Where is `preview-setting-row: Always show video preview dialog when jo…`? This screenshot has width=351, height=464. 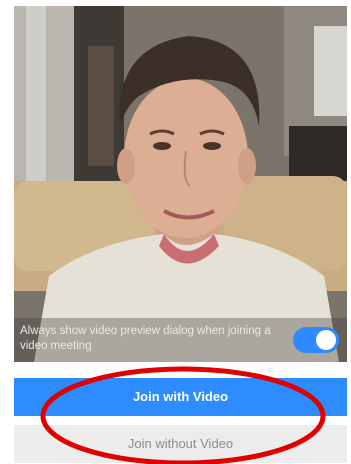
preview-setting-row: Always show video preview dialog when jo… is located at coordinates (180, 340).